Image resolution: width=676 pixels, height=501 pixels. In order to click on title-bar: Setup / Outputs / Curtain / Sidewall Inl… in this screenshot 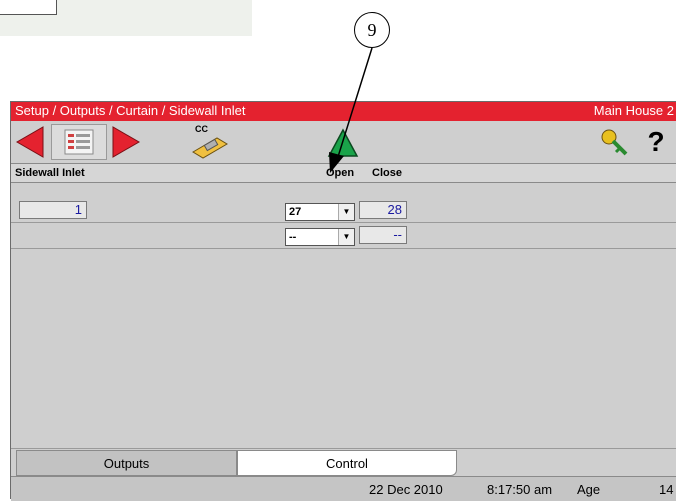, I will do `click(343, 111)`.